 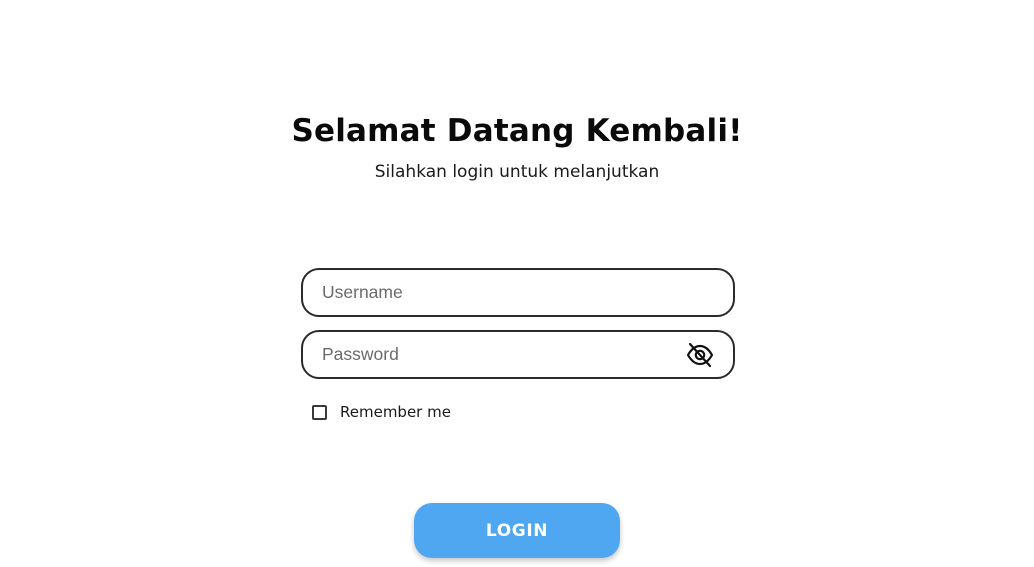 I want to click on eye-slash-icon, so click(x=700, y=355).